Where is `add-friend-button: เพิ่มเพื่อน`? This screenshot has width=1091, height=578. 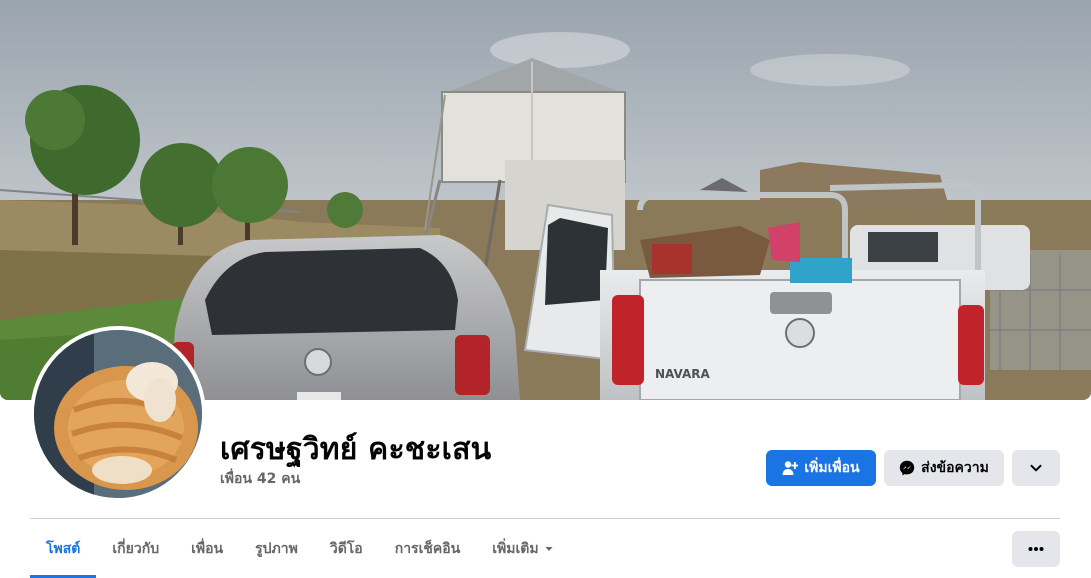
add-friend-button: เพิ่มเพื่อน is located at coordinates (821, 468).